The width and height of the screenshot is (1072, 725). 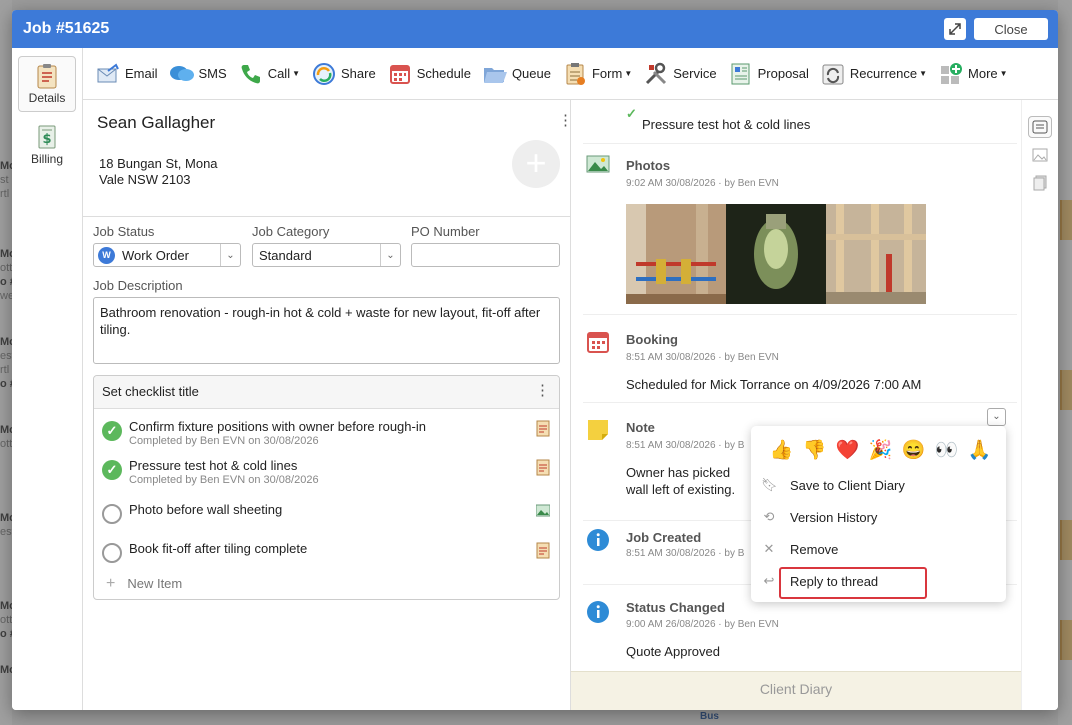 What do you see at coordinates (702, 183) in the screenshot?
I see `feed-meta: 9:02 AM 30/08/2026 · by Ben EVN` at bounding box center [702, 183].